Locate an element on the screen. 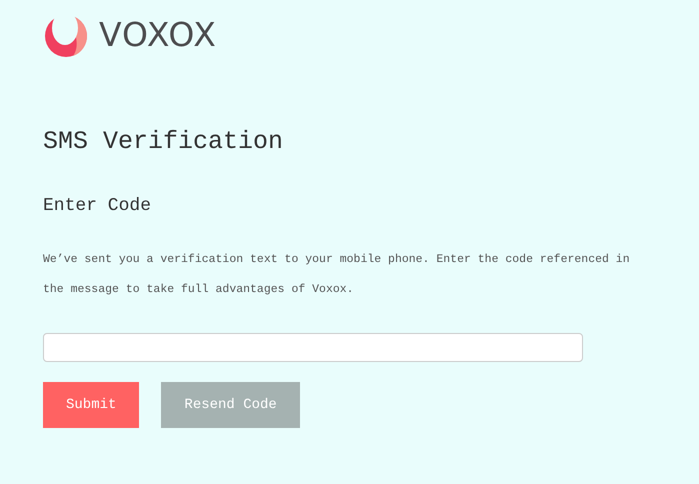 The image size is (699, 484). instruction-text: We’ve sent you a verification text to your mobile phone. Enter the code referenced in the message to take full advantages of Voxox. is located at coordinates (337, 275).